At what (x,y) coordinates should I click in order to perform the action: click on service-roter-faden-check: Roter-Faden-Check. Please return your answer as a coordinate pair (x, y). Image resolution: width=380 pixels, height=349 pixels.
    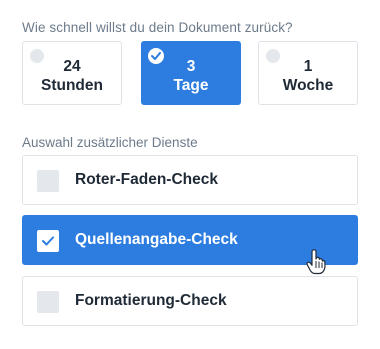
    Looking at the image, I should click on (190, 180).